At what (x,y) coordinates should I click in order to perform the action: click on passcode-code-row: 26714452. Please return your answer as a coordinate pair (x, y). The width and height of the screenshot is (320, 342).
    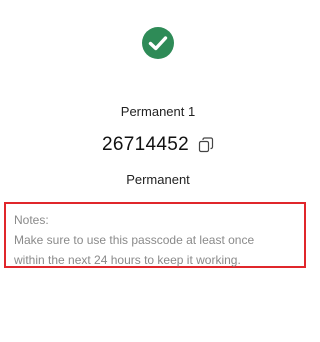
    Looking at the image, I should click on (158, 145).